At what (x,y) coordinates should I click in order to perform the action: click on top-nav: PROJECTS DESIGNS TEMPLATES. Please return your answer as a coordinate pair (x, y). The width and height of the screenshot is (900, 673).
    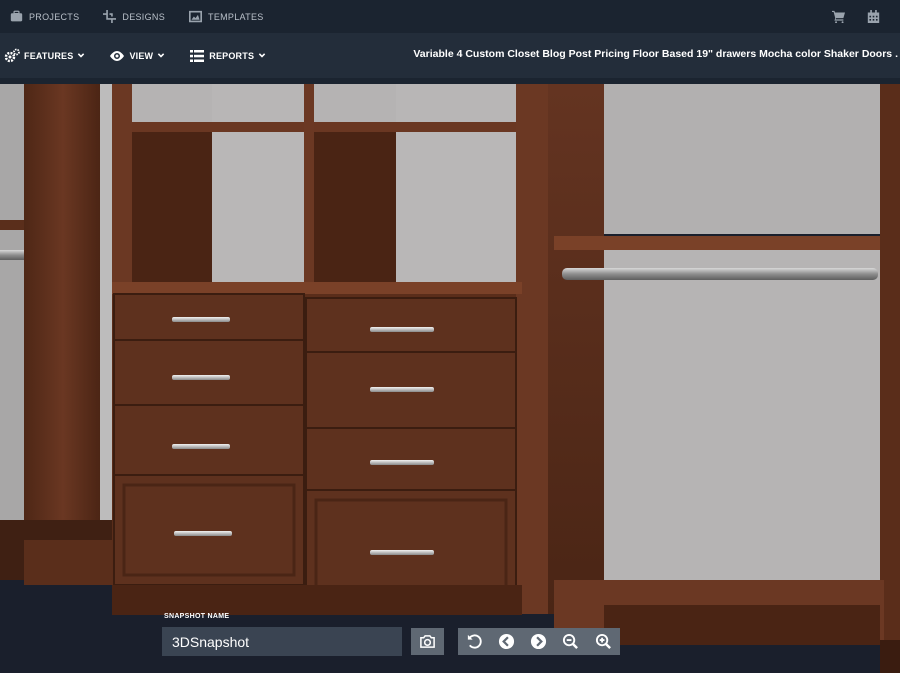
    Looking at the image, I should click on (450, 16).